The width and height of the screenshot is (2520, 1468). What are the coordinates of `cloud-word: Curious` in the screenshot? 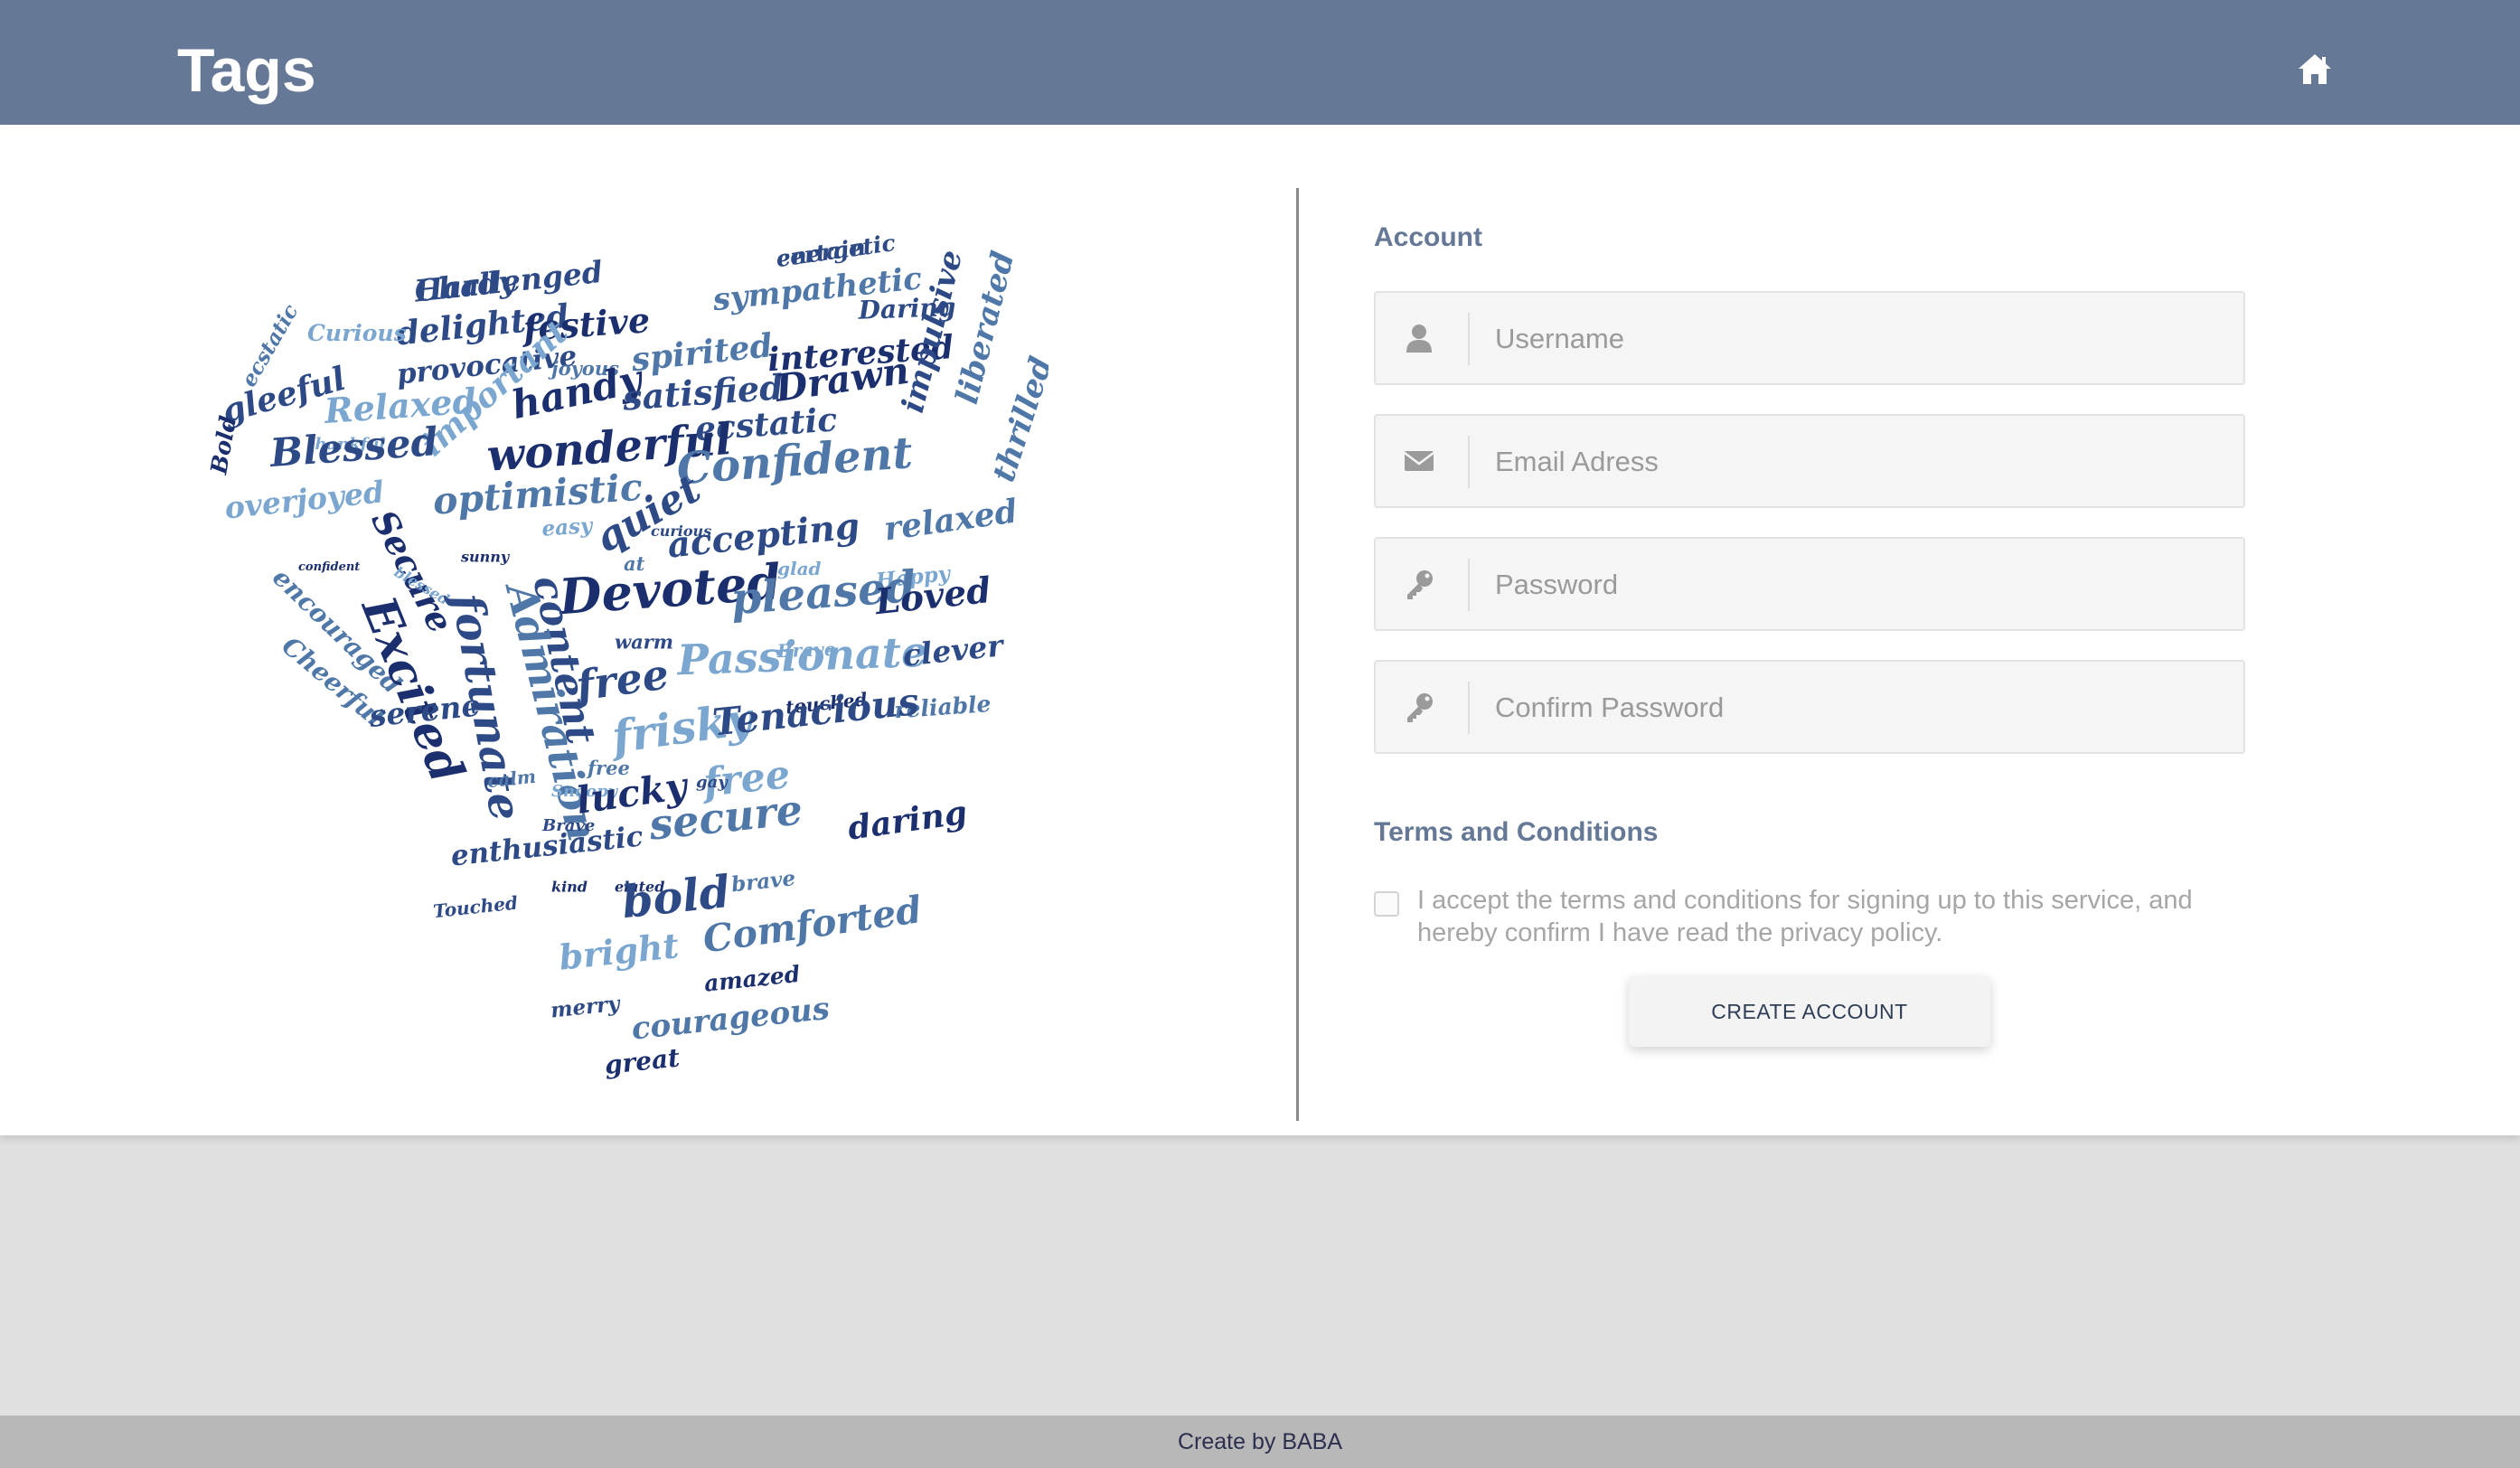 It's located at (357, 333).